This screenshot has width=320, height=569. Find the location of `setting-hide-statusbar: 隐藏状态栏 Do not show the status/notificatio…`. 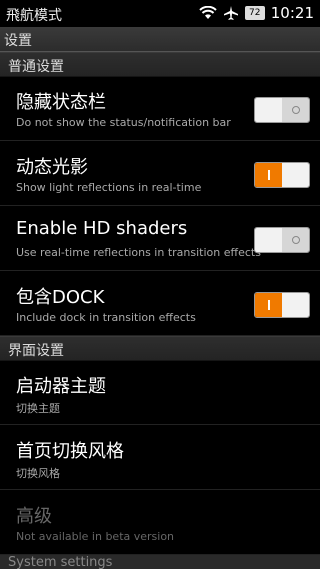

setting-hide-statusbar: 隐藏状态栏 Do not show the status/notificatio… is located at coordinates (160, 108).